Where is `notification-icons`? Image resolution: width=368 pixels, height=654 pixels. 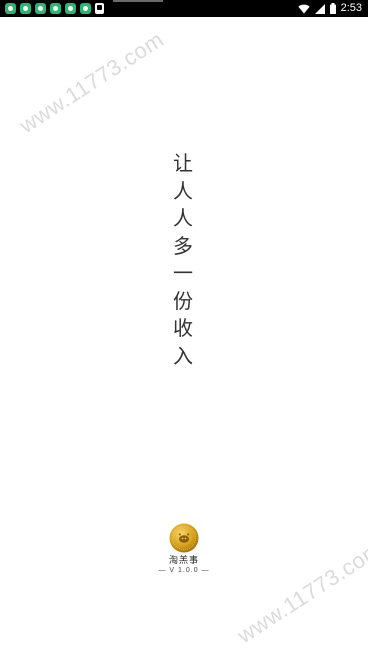
notification-icons is located at coordinates (54, 8).